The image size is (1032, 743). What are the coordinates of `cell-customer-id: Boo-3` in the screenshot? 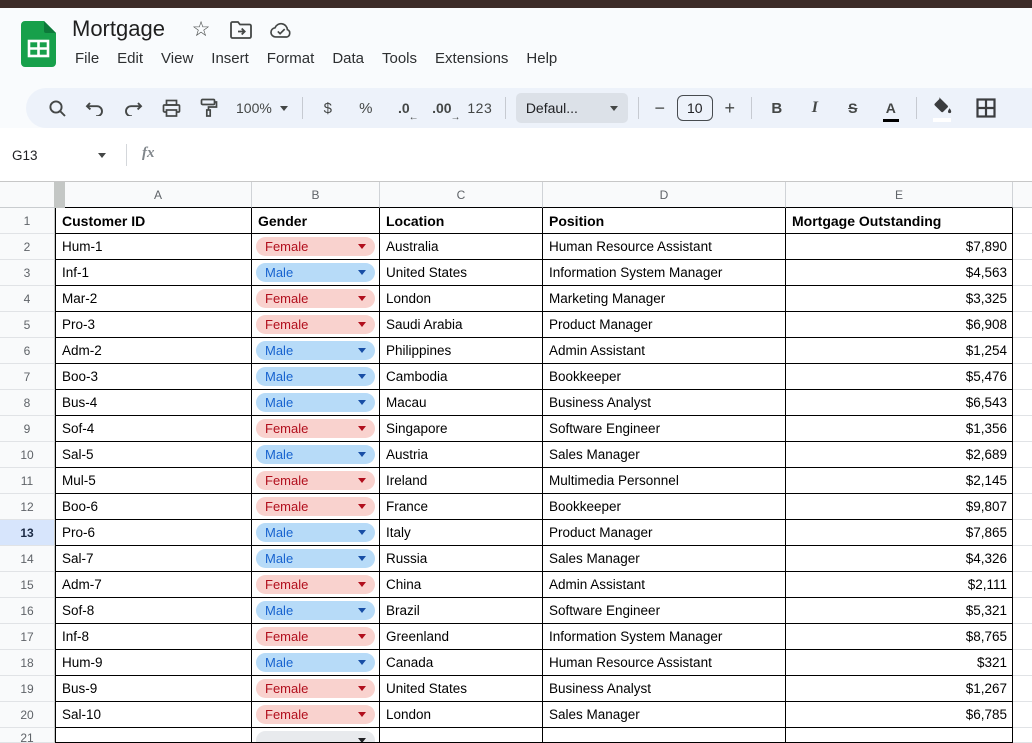 It's located at (153, 377).